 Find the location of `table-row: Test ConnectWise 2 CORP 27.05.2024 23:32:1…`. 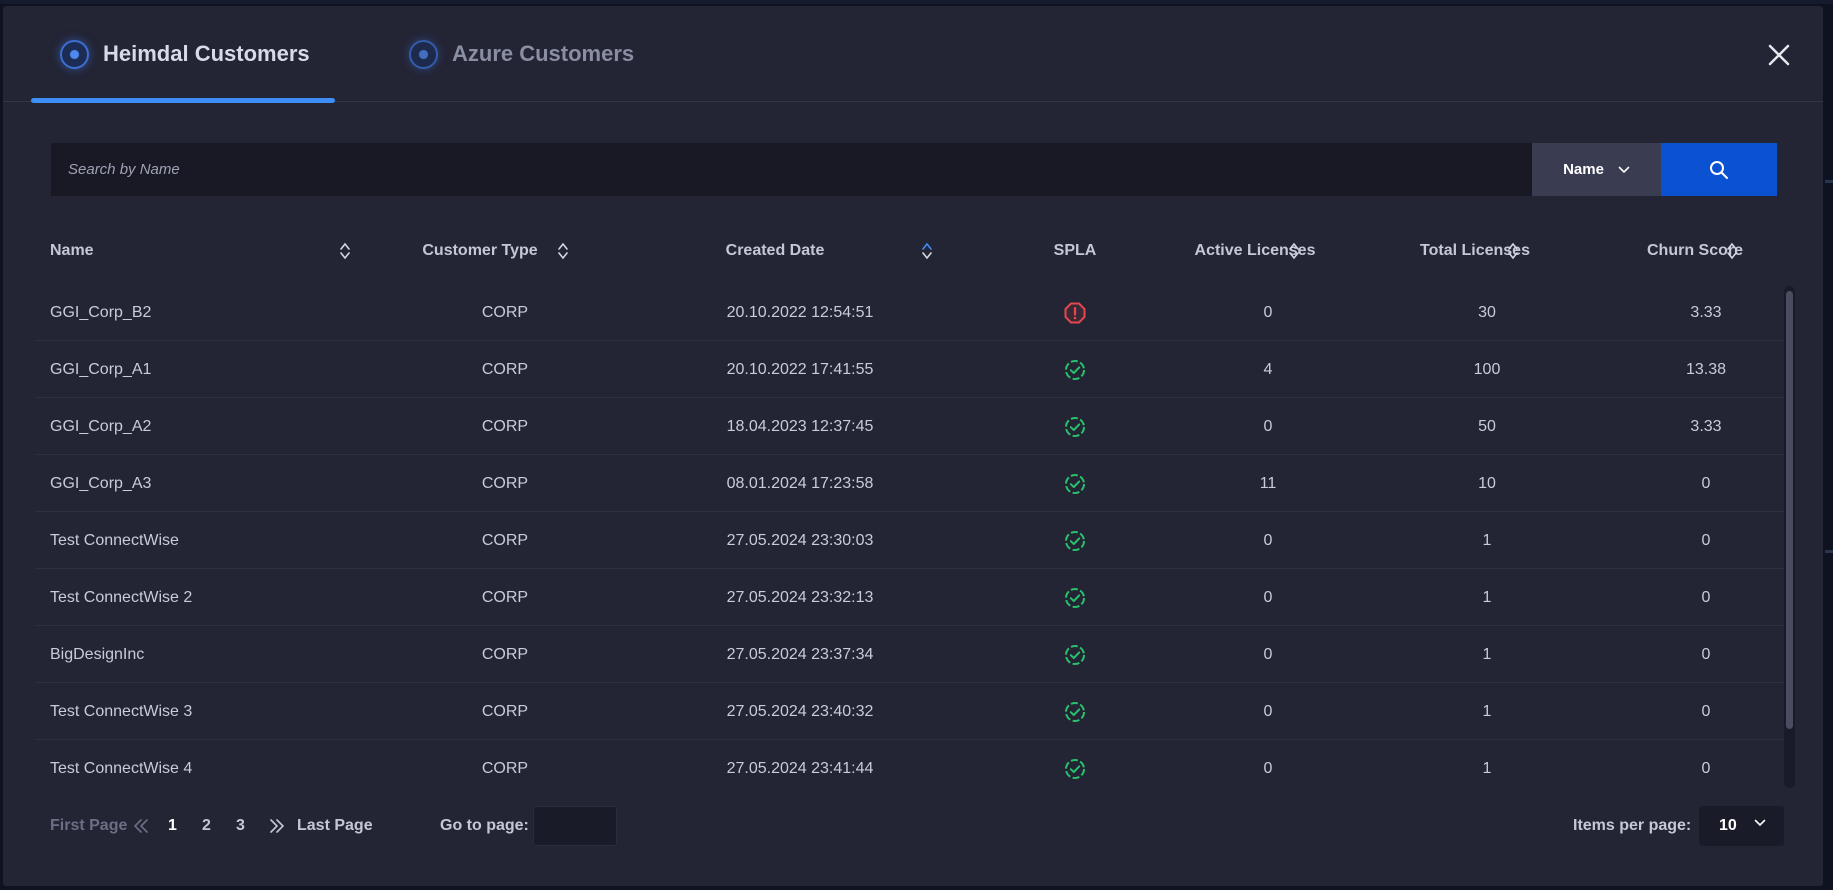

table-row: Test ConnectWise 2 CORP 27.05.2024 23:32:1… is located at coordinates (910, 597).